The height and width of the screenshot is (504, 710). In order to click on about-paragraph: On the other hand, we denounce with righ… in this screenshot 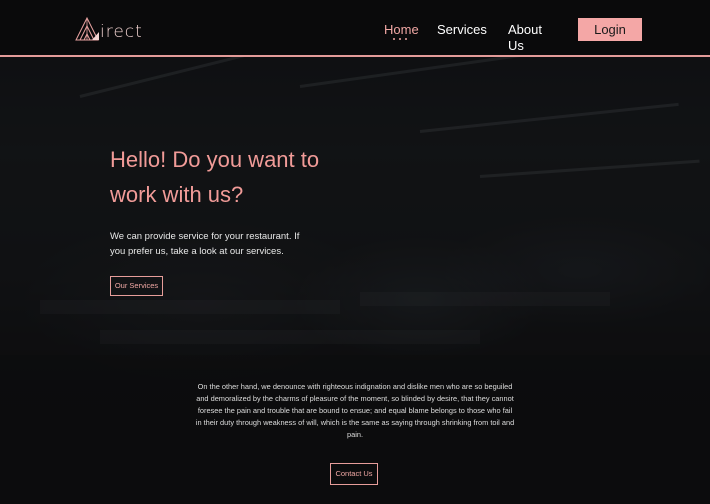, I will do `click(355, 410)`.